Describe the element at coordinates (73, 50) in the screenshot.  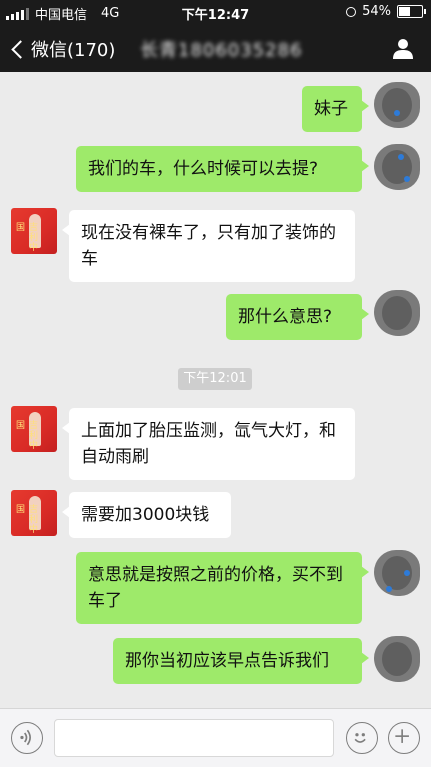
I see `back-label: 微信(170)` at that location.